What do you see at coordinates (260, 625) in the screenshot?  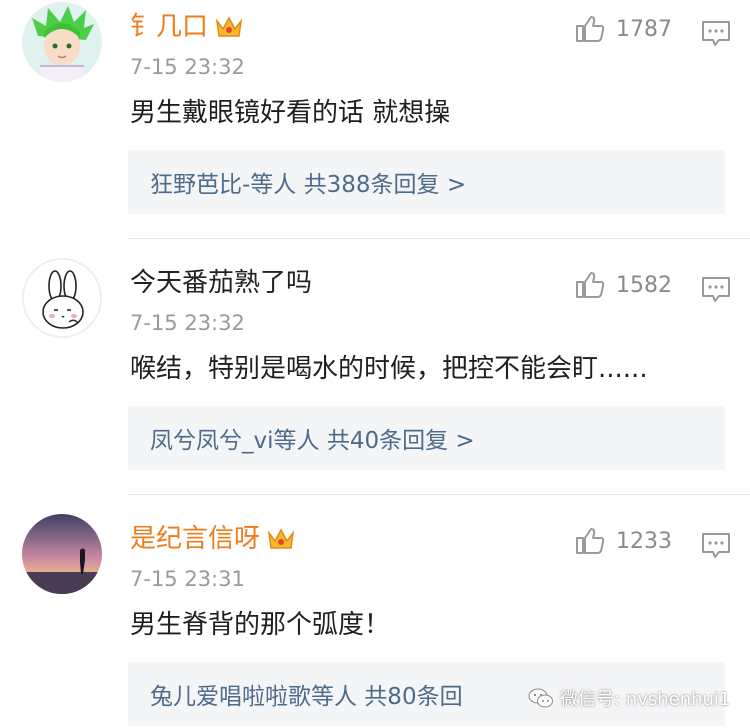 I see `comment-text: 男生脊背的那个弧度！` at bounding box center [260, 625].